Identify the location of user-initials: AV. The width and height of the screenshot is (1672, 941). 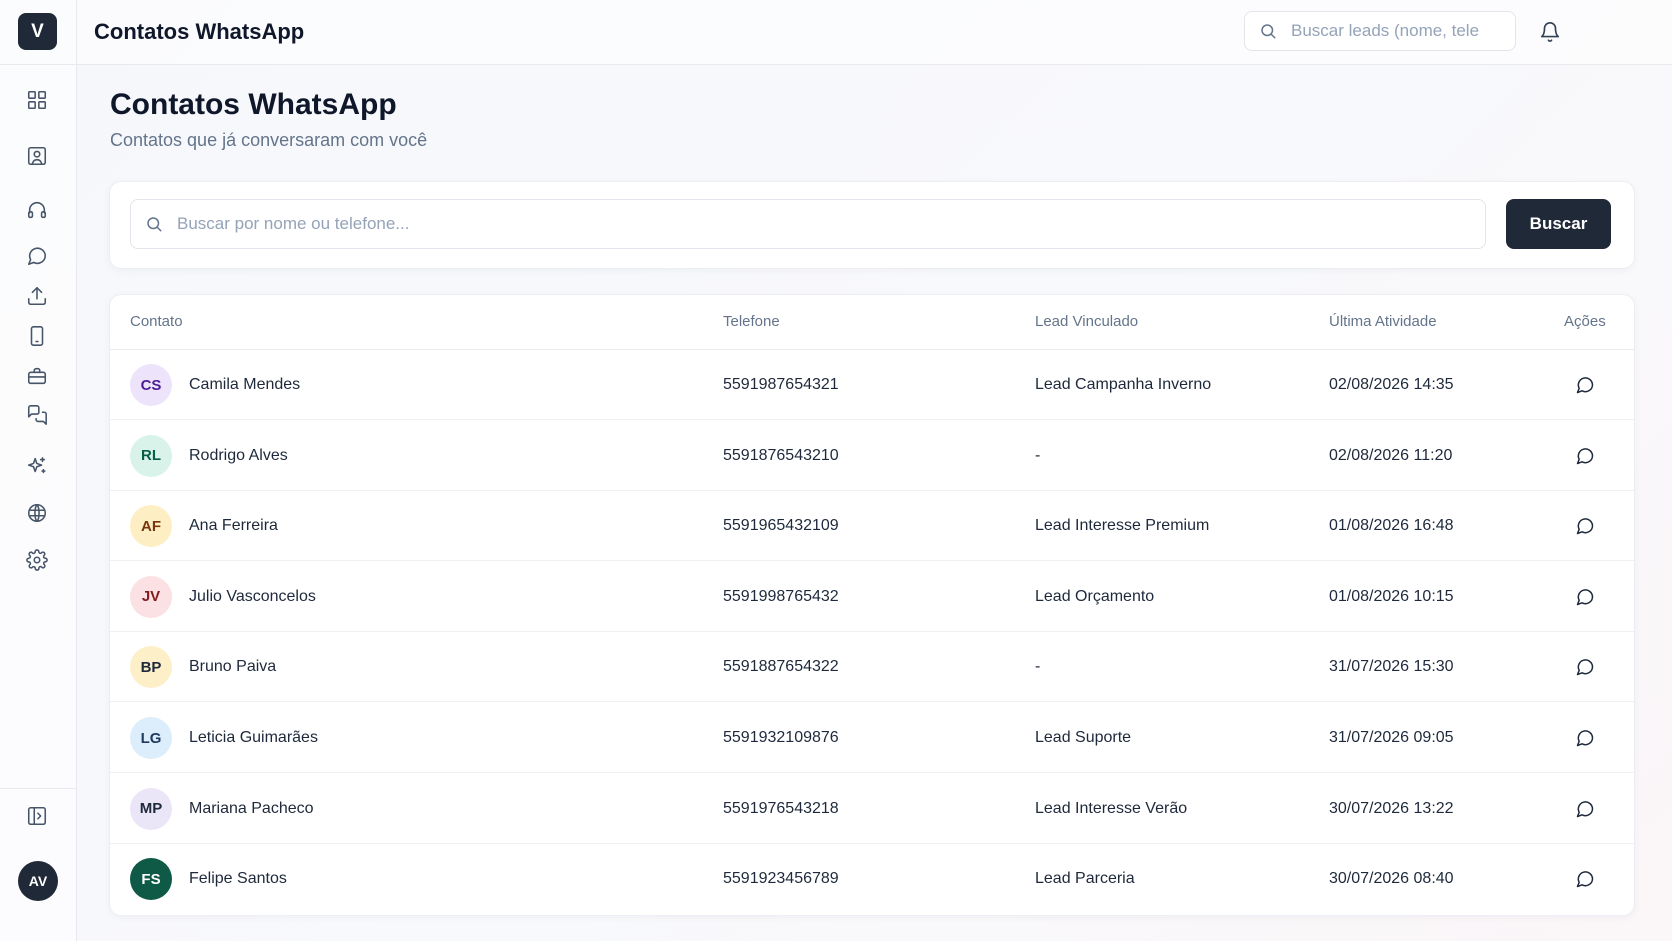
(38, 881).